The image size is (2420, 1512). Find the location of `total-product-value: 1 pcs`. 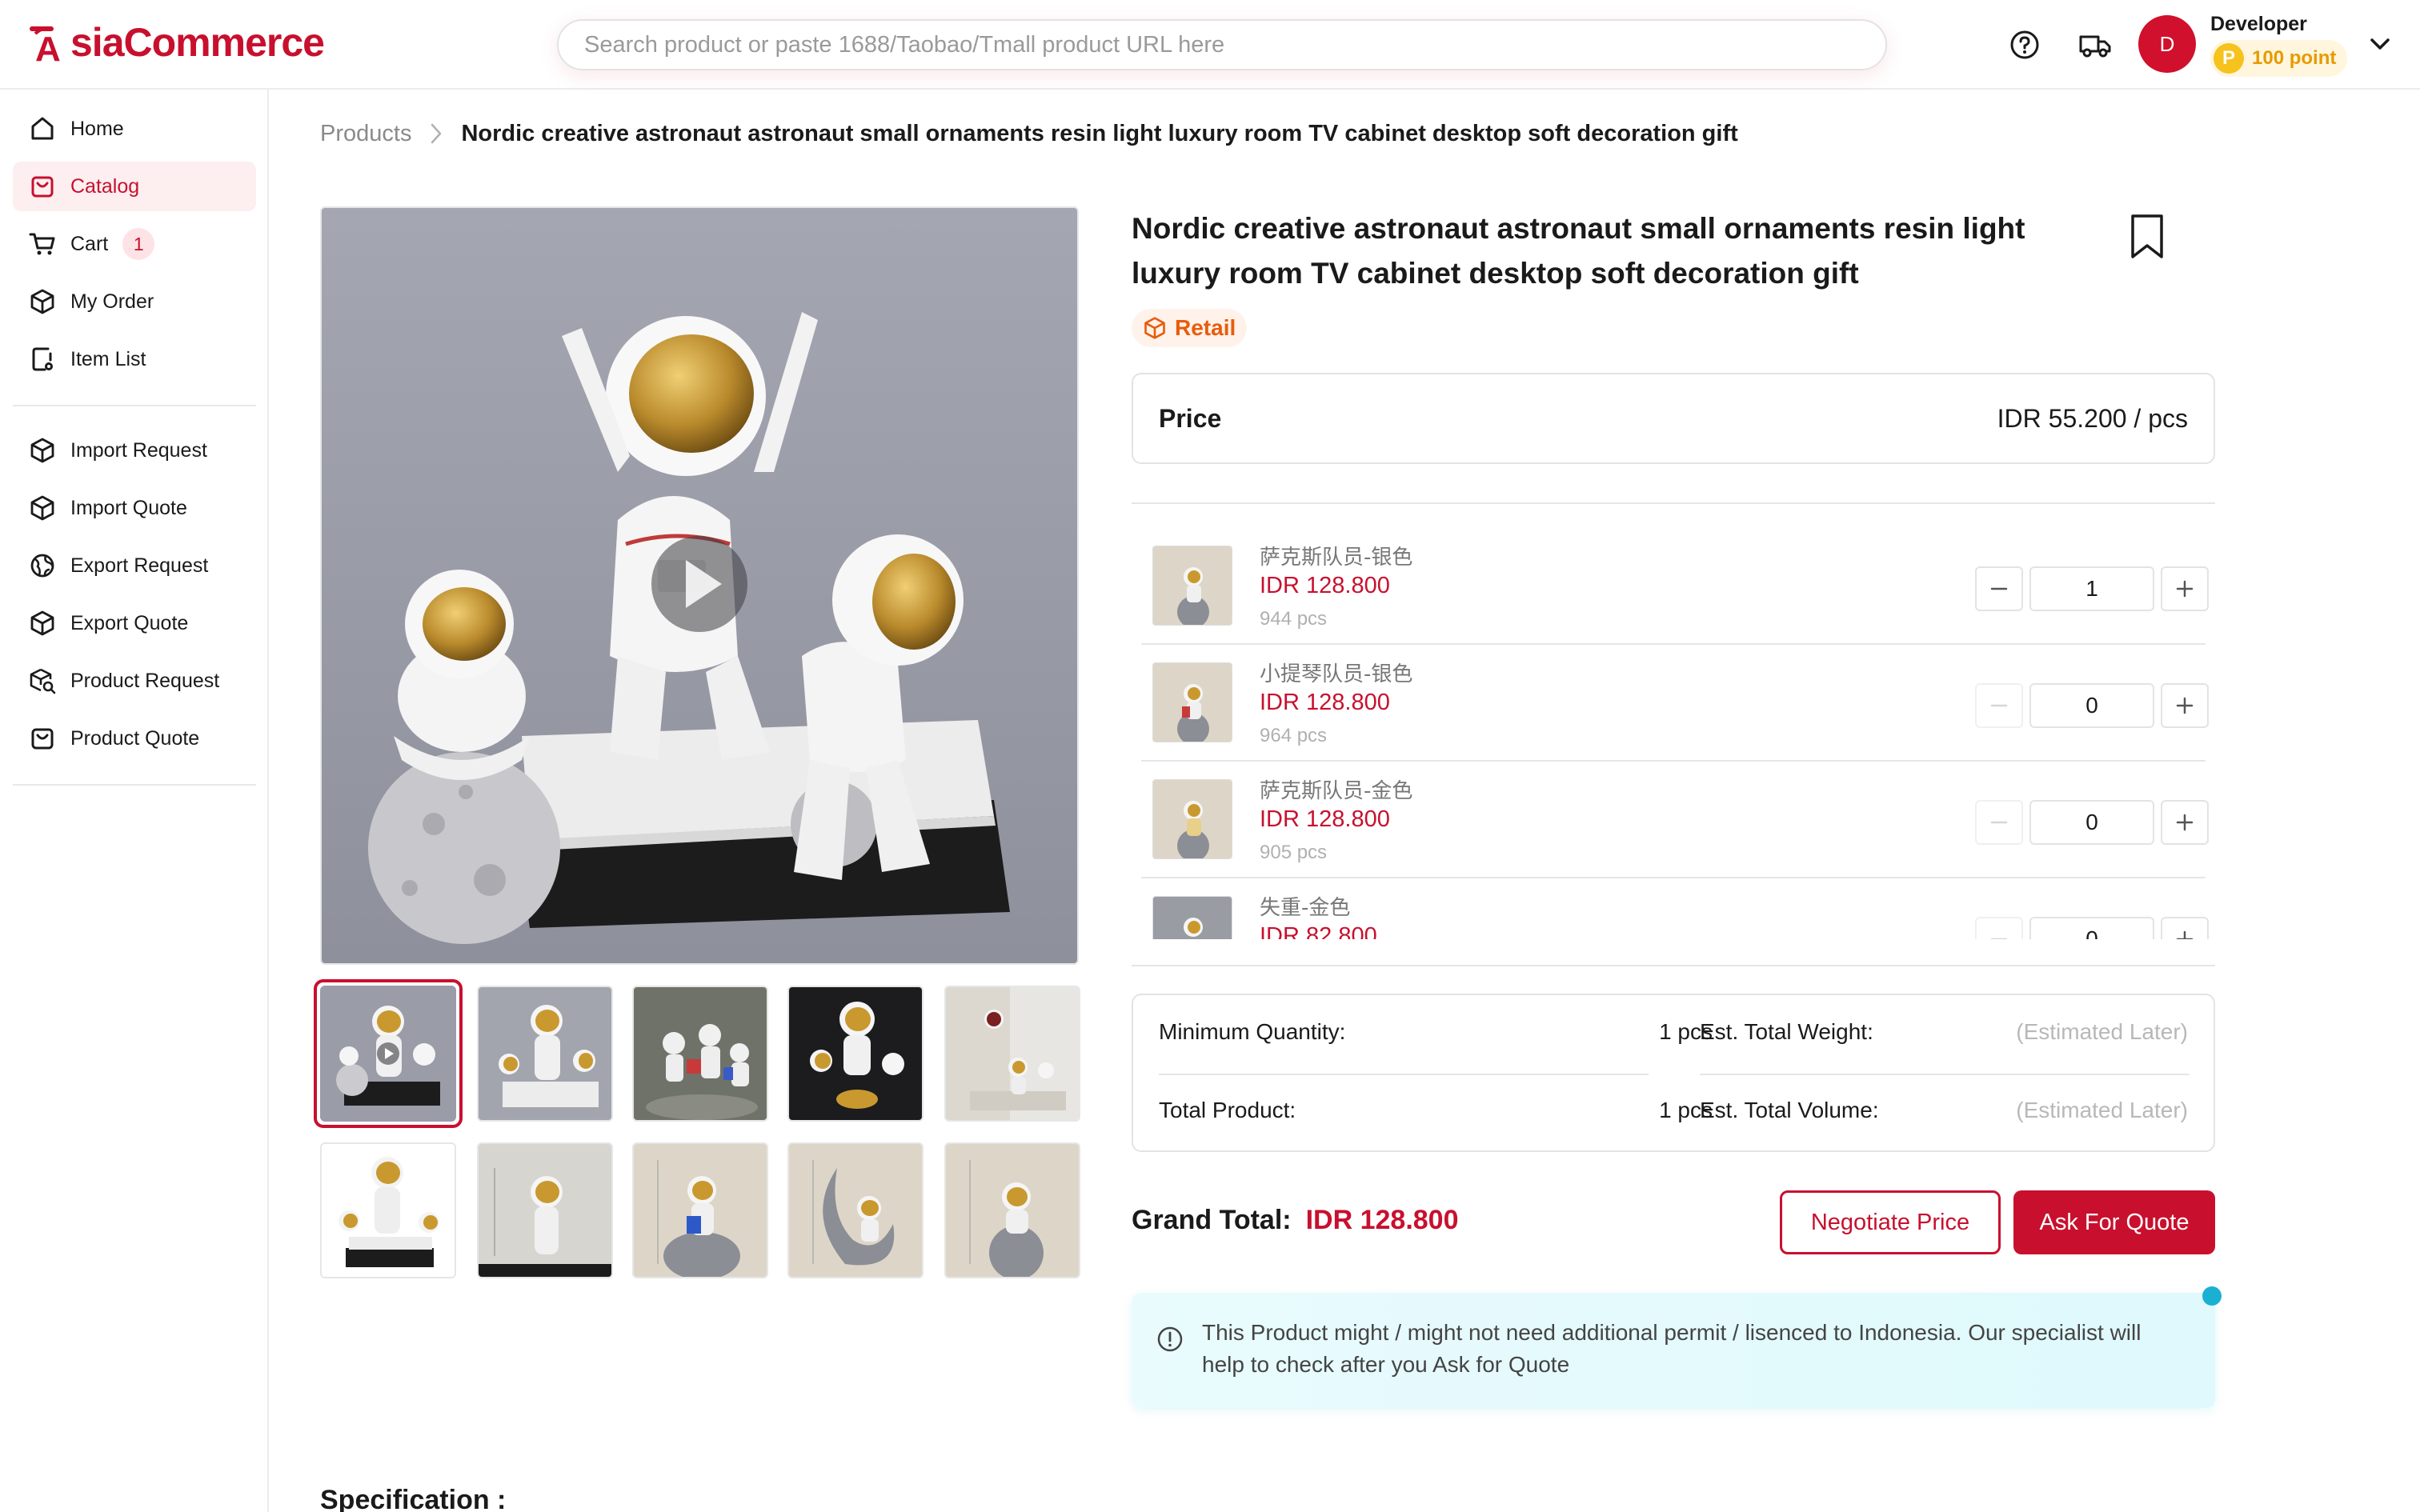

total-product-value: 1 pcs is located at coordinates (1686, 1110).